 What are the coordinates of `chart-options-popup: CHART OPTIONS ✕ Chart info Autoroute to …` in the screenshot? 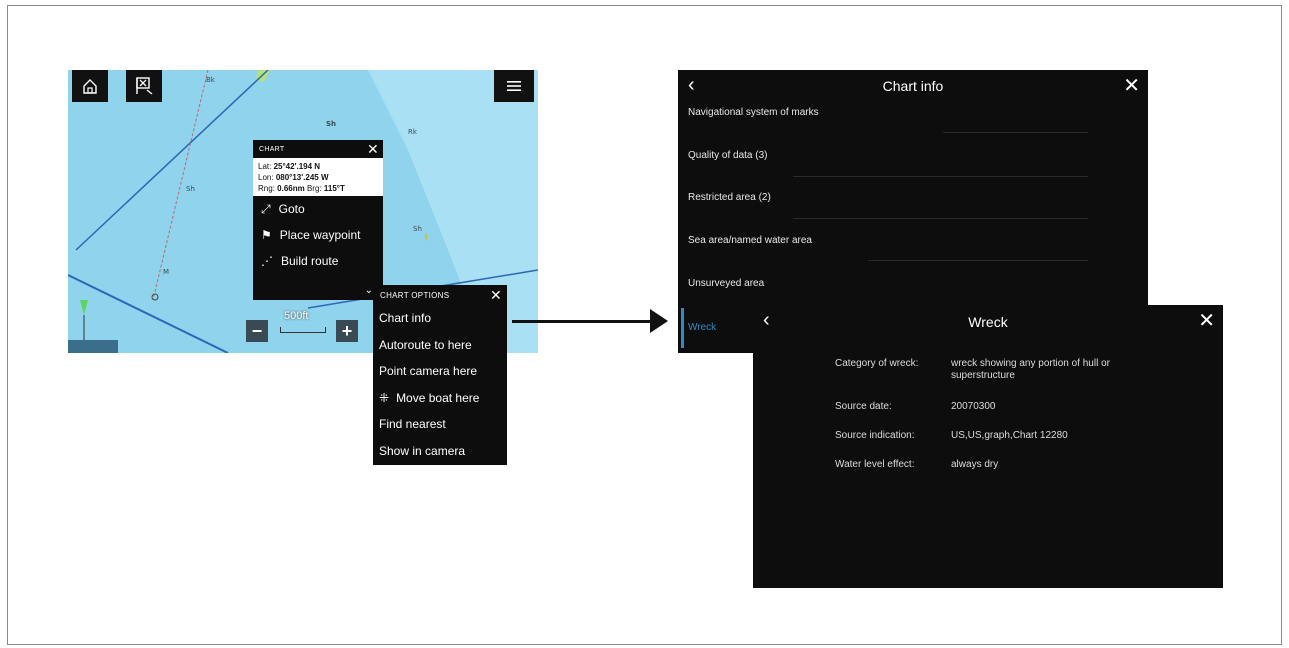 It's located at (440, 375).